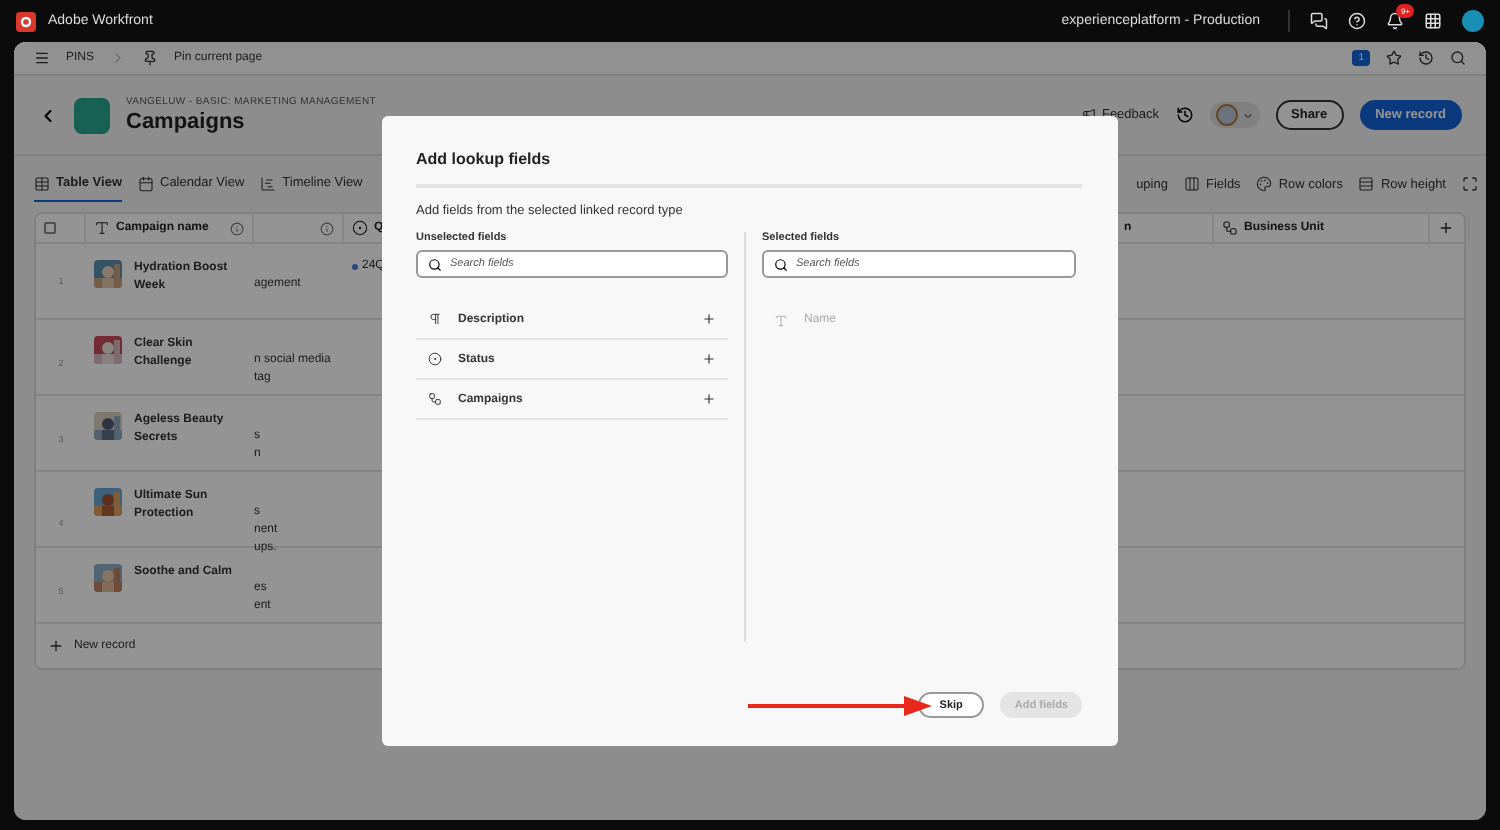 This screenshot has width=1500, height=830. What do you see at coordinates (1446, 228) in the screenshot?
I see `add-column-icon` at bounding box center [1446, 228].